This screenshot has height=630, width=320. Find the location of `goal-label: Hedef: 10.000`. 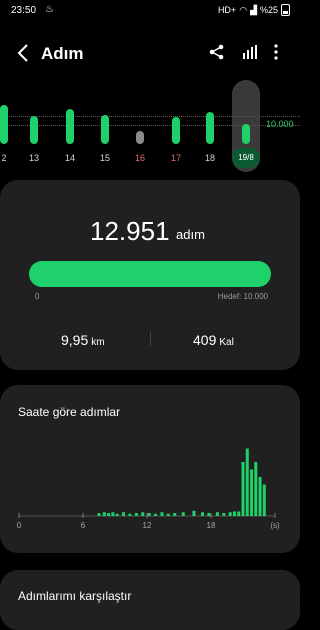

goal-label: Hedef: 10.000 is located at coordinates (242, 296).